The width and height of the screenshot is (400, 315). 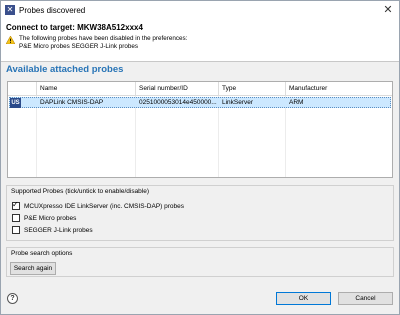 What do you see at coordinates (42, 253) in the screenshot?
I see `probe-search-label: Probe search options` at bounding box center [42, 253].